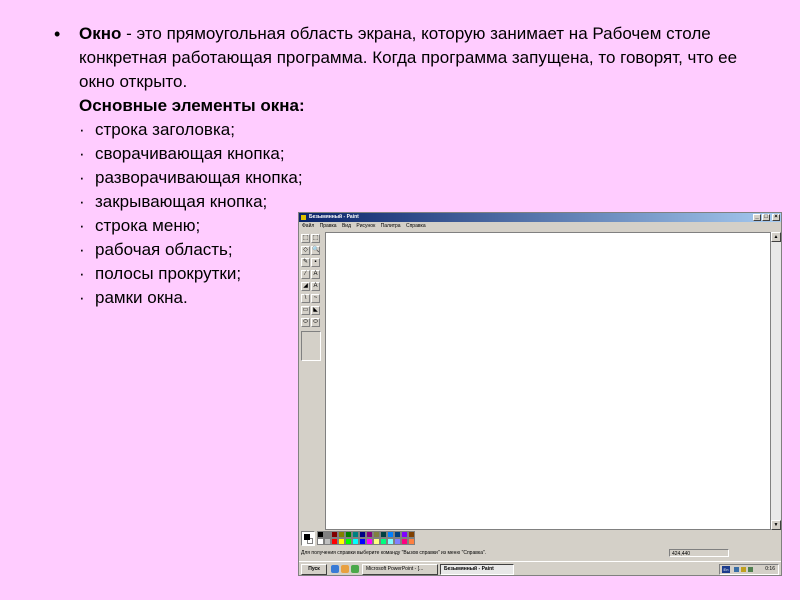 The height and width of the screenshot is (600, 800). What do you see at coordinates (776, 381) in the screenshot?
I see `vertical-scrollbar: ▲ ▼` at bounding box center [776, 381].